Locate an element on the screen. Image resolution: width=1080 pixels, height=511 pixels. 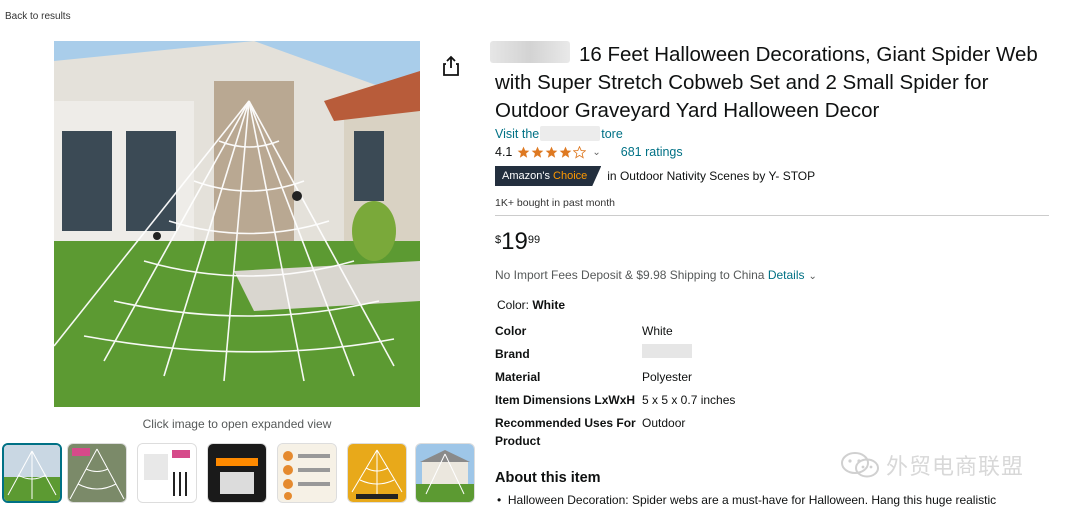
rating-row: 4.1 ⌄ 681 ratings is located at coordinates (589, 152).